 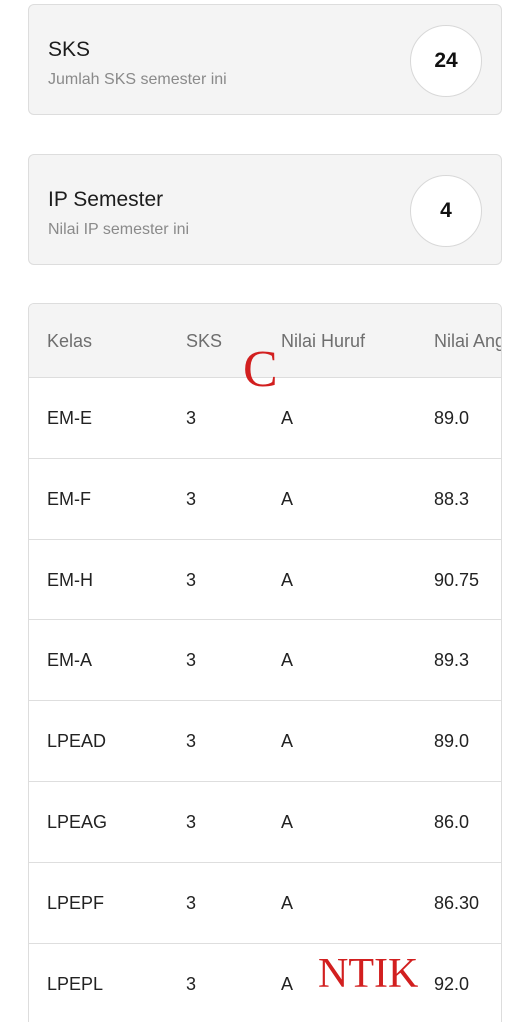 I want to click on cell-kelas: LPEPL, so click(x=75, y=983).